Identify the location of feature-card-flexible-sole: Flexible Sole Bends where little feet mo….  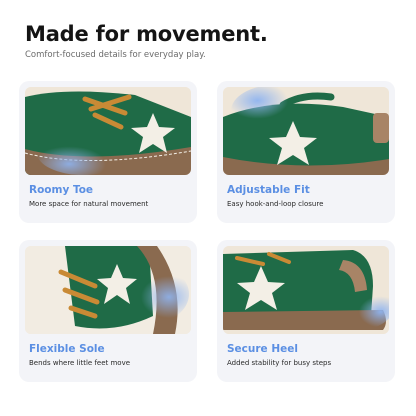
(108, 311).